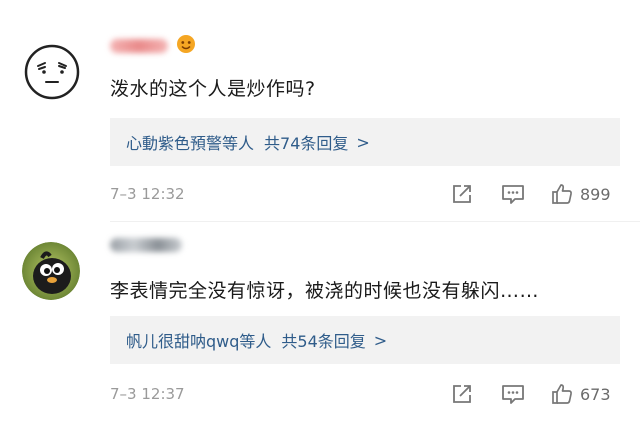 Image resolution: width=640 pixels, height=447 pixels. What do you see at coordinates (323, 341) in the screenshot?
I see `reply-count: 共54条回复` at bounding box center [323, 341].